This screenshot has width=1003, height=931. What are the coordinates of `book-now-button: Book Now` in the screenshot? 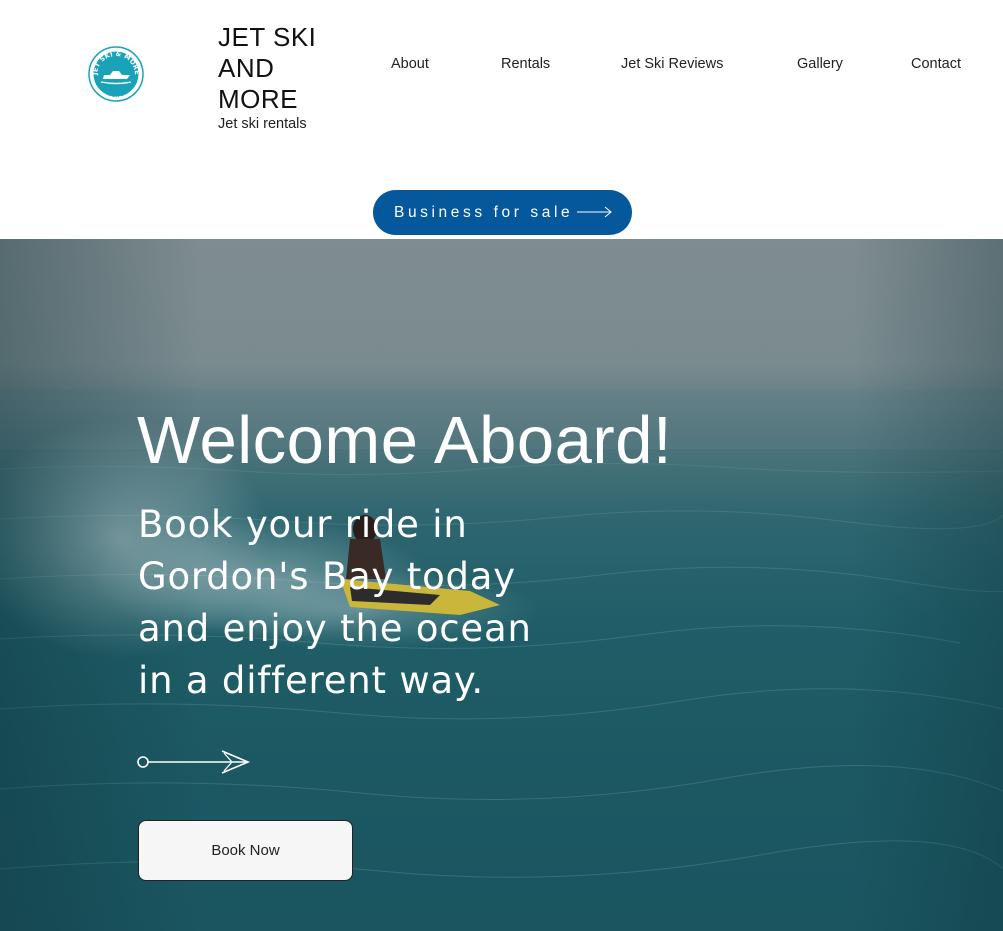 It's located at (245, 850).